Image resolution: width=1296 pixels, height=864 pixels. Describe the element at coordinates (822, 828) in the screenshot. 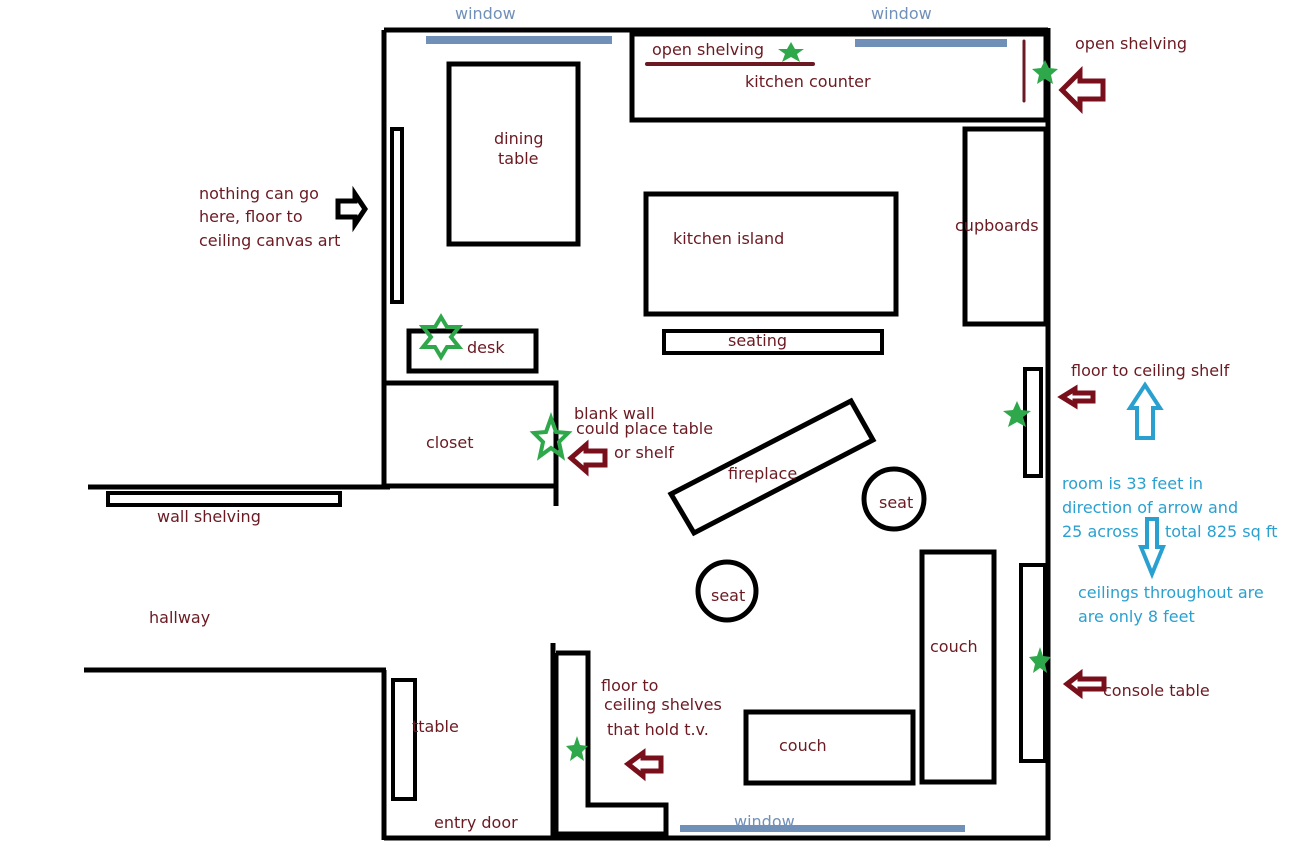

I see `window-bottom` at that location.